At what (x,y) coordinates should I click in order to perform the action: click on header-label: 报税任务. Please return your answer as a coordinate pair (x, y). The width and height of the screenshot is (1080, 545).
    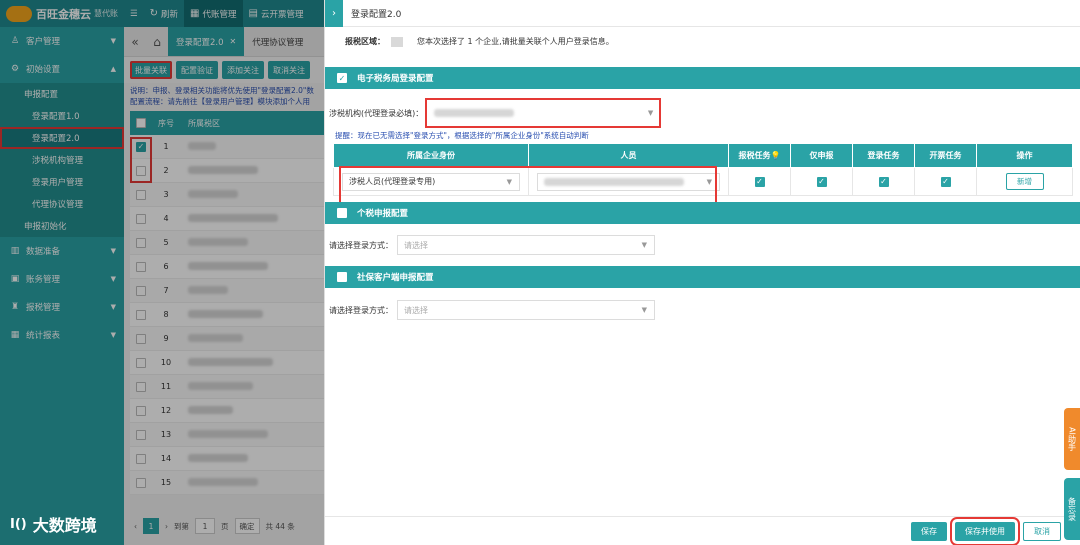
    Looking at the image, I should click on (754, 155).